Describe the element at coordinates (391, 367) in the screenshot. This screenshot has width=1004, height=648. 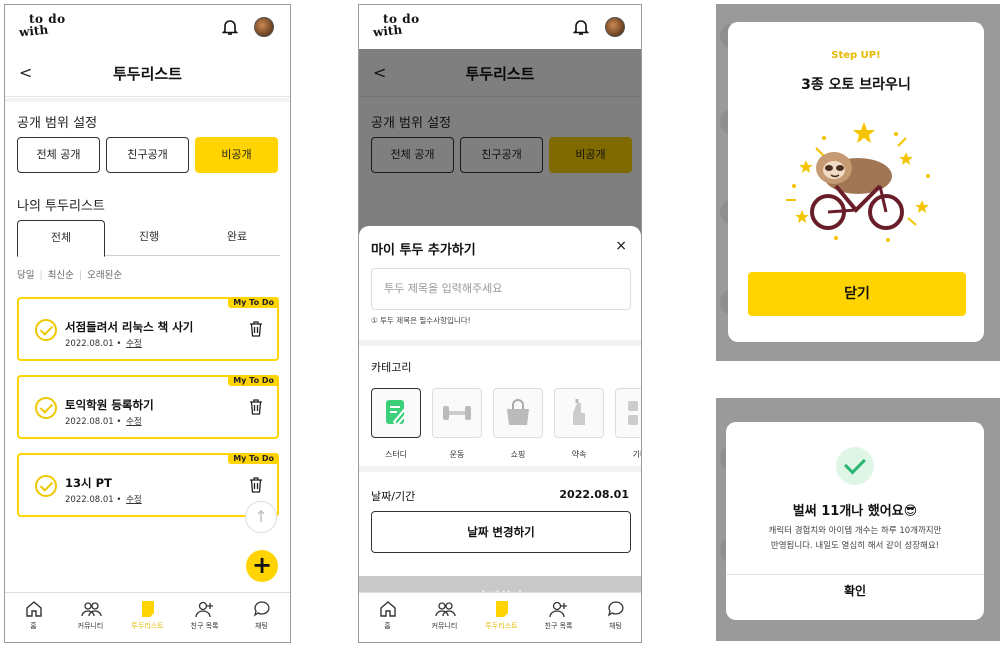
I see `category-label: 카테고리` at that location.